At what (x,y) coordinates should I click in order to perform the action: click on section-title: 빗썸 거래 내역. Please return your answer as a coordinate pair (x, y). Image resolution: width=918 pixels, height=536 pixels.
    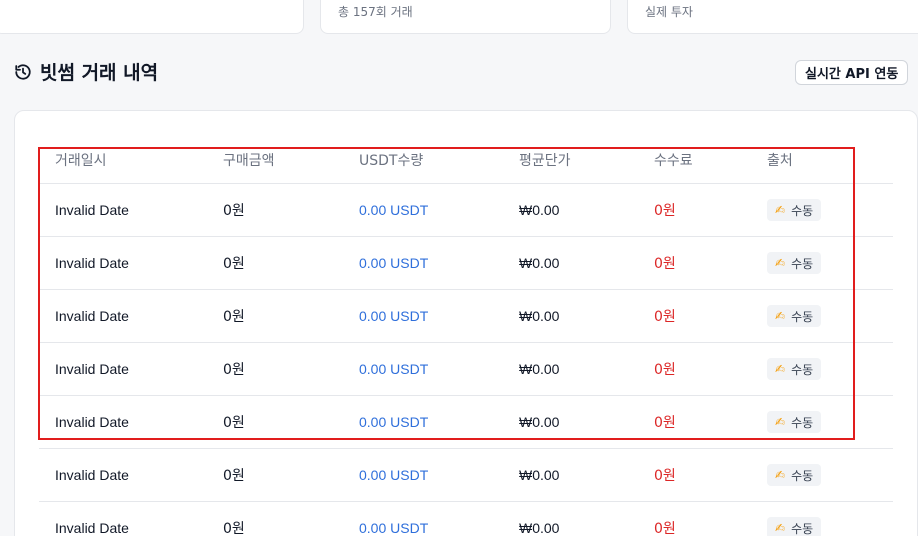
    Looking at the image, I should click on (86, 71).